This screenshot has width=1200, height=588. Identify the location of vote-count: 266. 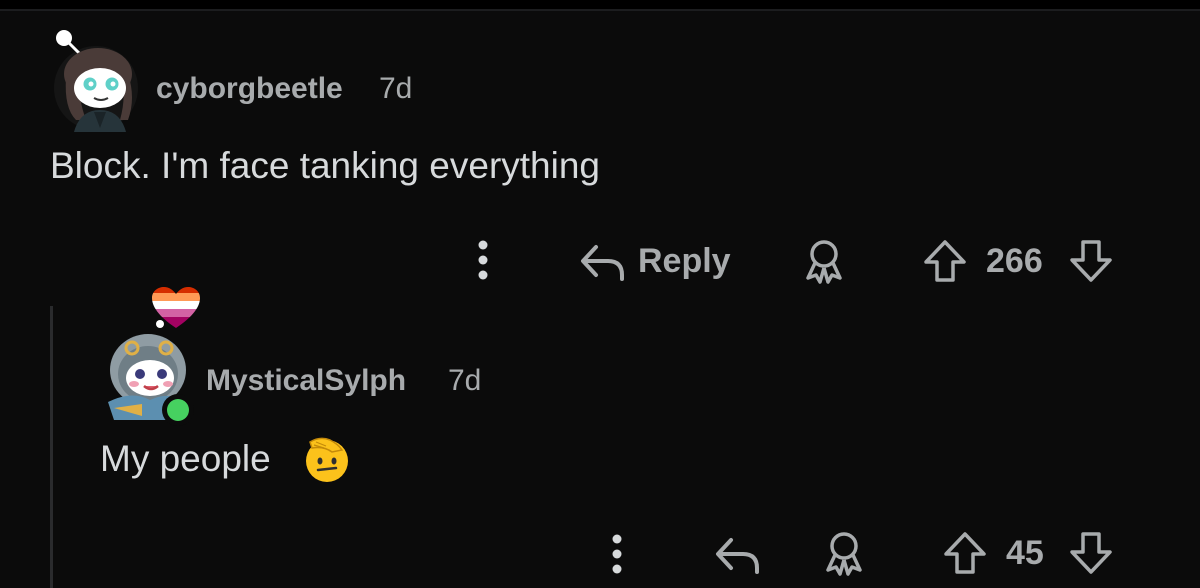
(1014, 261).